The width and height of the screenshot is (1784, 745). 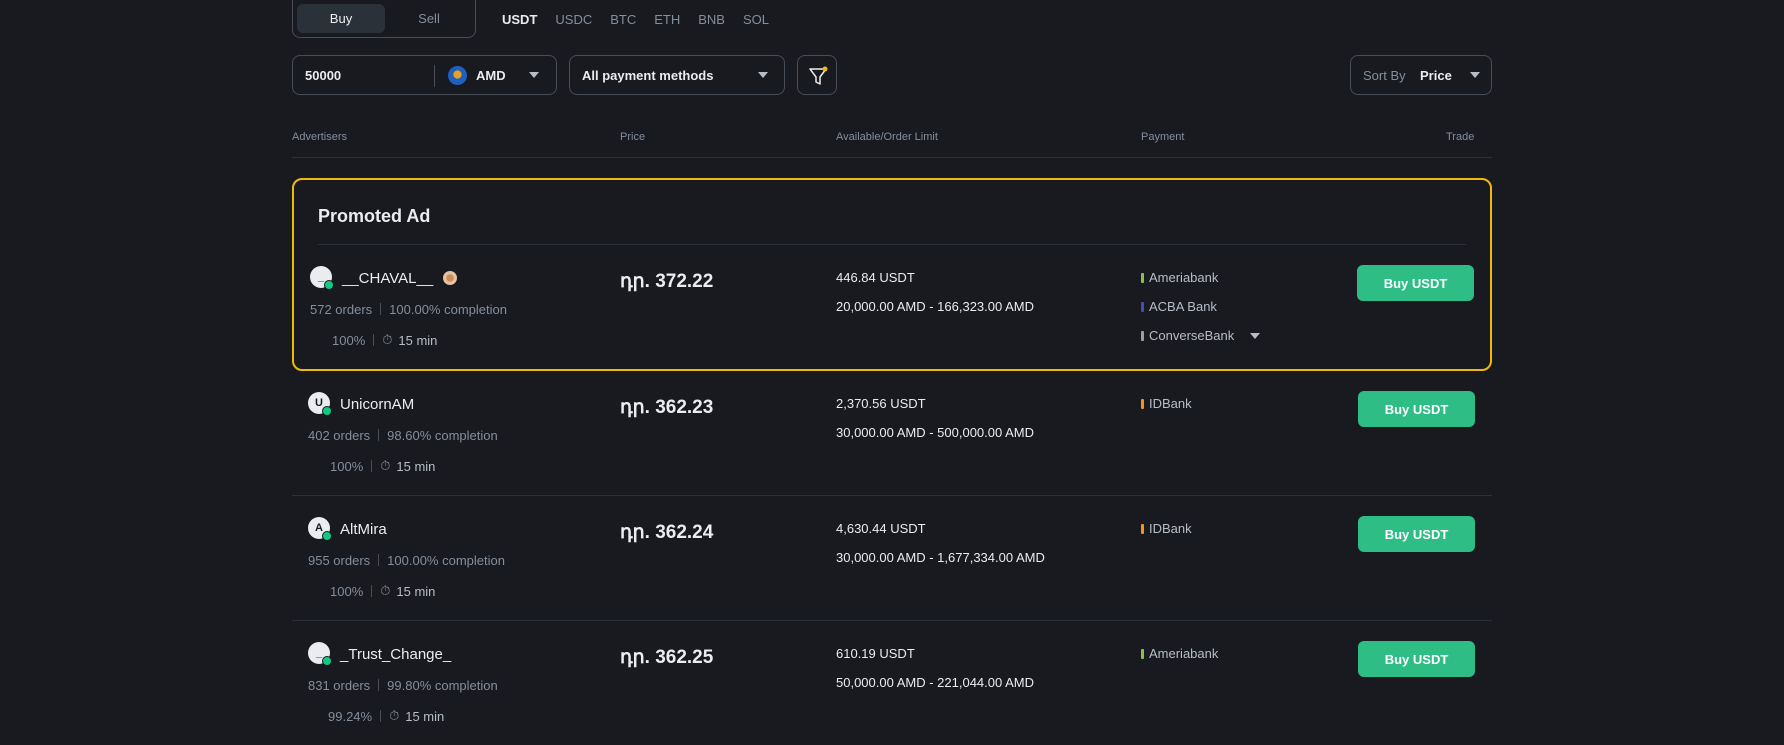 What do you see at coordinates (1460, 137) in the screenshot?
I see `col-trade: Trade` at bounding box center [1460, 137].